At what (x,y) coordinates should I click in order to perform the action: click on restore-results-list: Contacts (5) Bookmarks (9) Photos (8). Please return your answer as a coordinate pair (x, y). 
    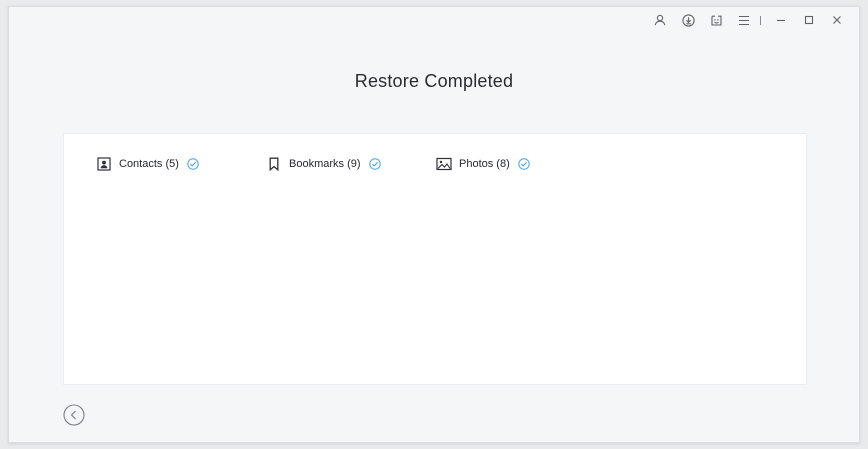
    Looking at the image, I should click on (336, 164).